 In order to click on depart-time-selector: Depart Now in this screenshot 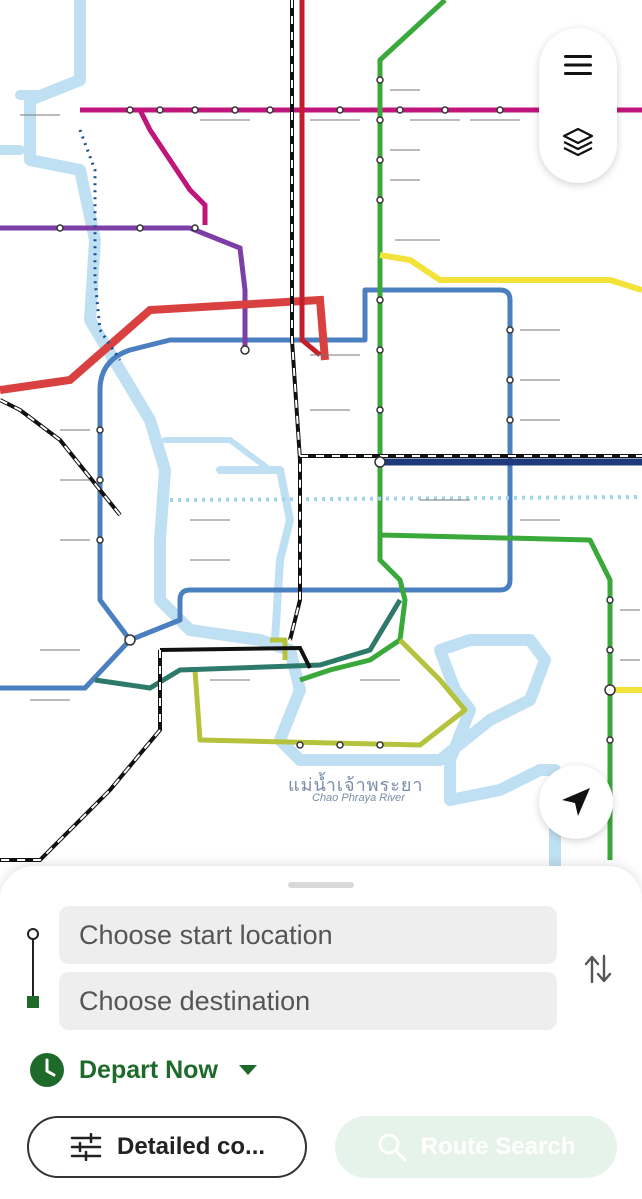, I will do `click(143, 1070)`.